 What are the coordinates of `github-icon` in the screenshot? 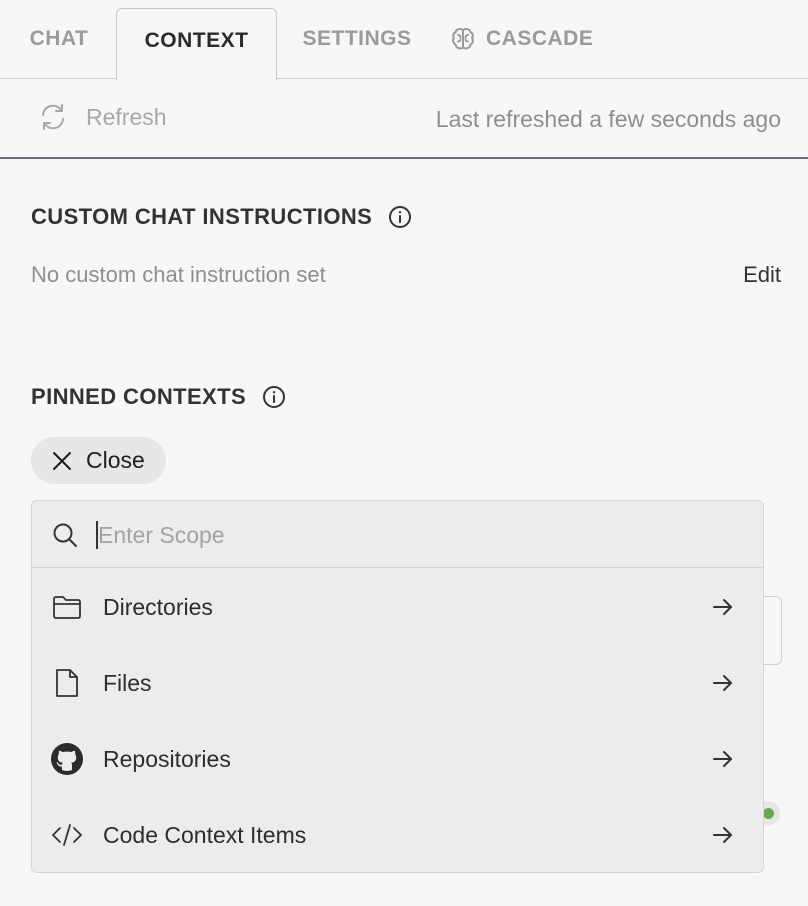 It's located at (67, 759).